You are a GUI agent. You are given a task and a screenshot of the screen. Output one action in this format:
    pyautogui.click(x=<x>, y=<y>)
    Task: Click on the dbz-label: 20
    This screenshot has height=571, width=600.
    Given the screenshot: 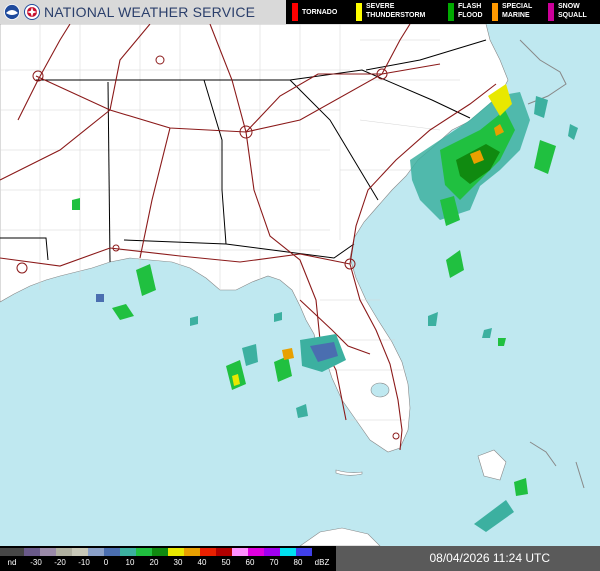 What is the action you would take?
    pyautogui.click(x=154, y=562)
    